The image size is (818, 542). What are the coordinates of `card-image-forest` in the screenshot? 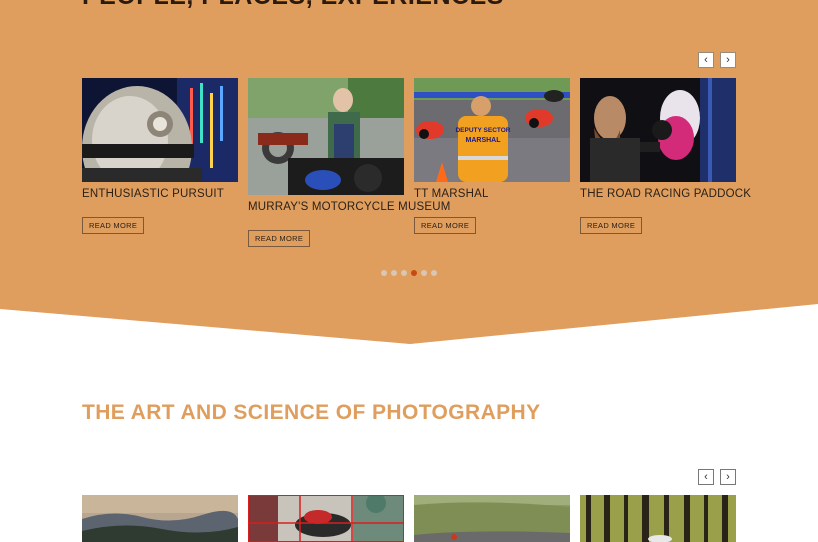 It's located at (658, 518).